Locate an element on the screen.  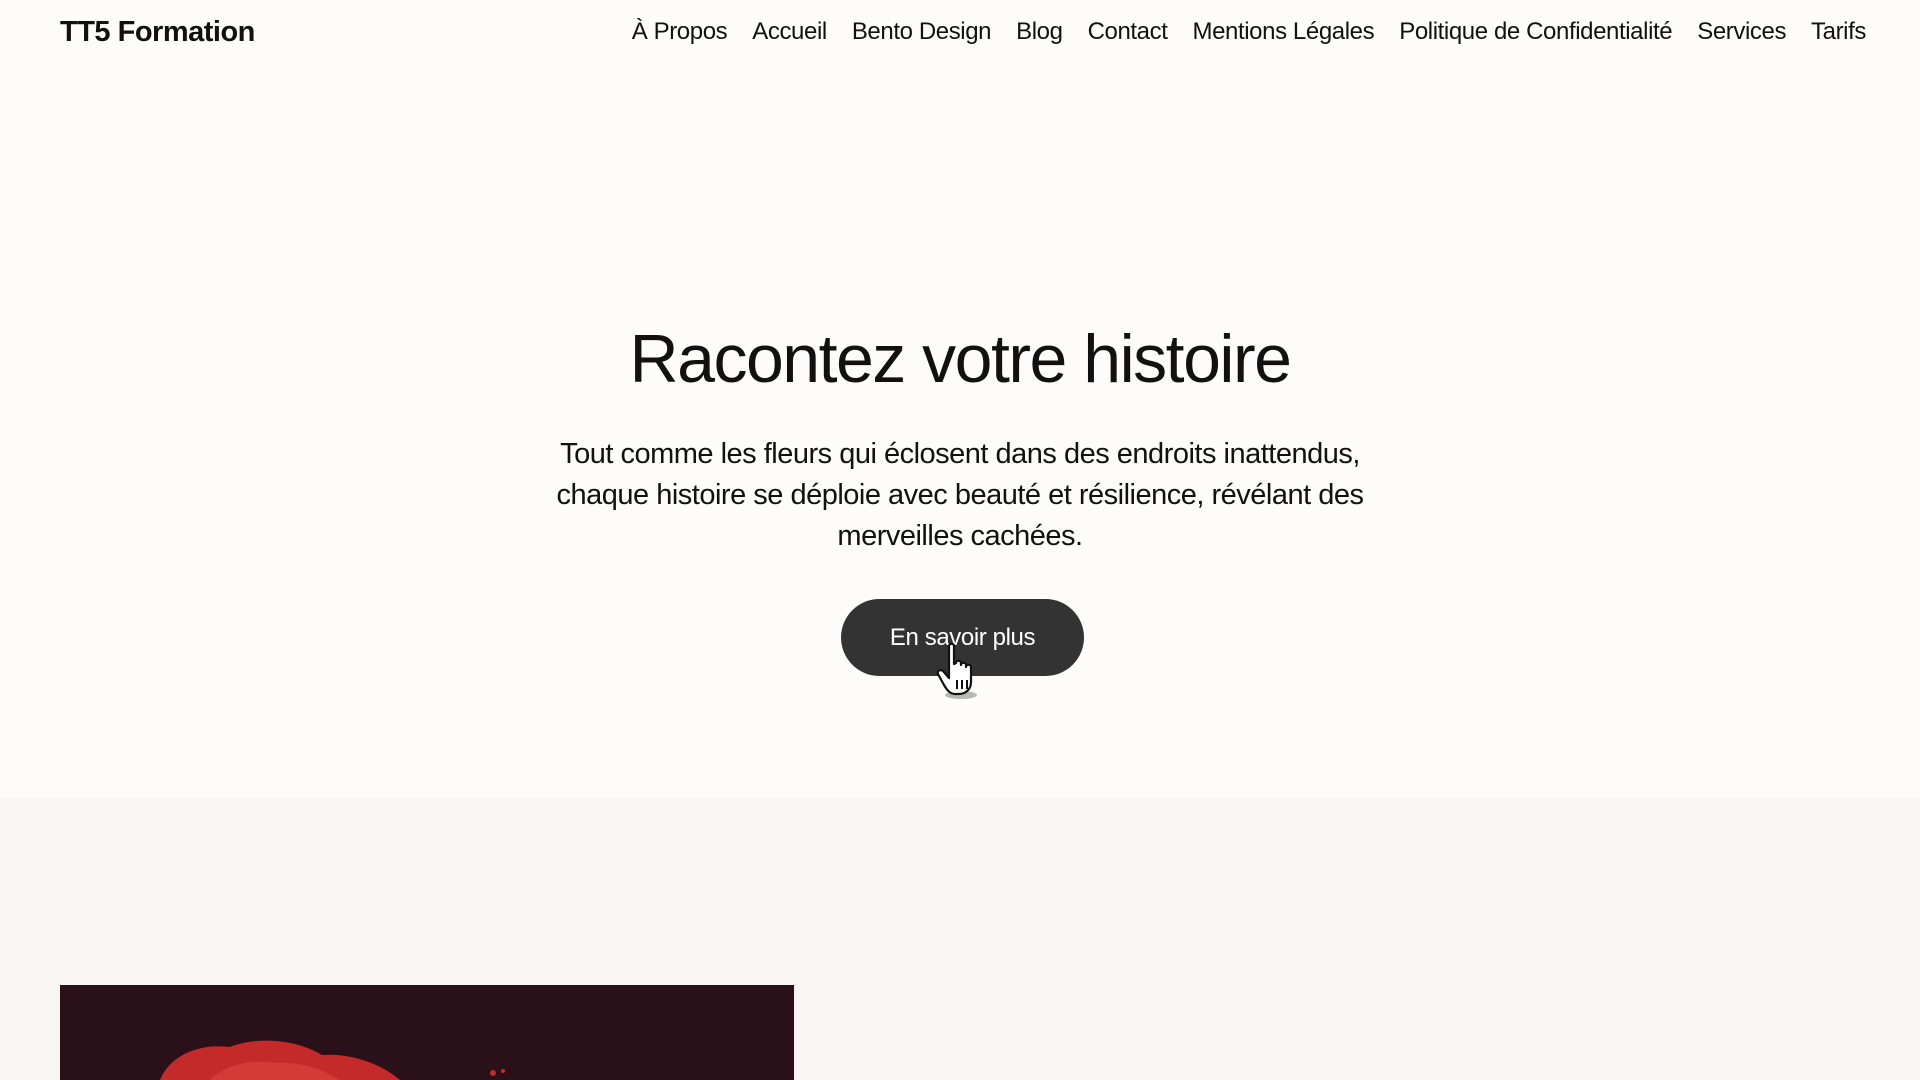
flower-image is located at coordinates (427, 1032).